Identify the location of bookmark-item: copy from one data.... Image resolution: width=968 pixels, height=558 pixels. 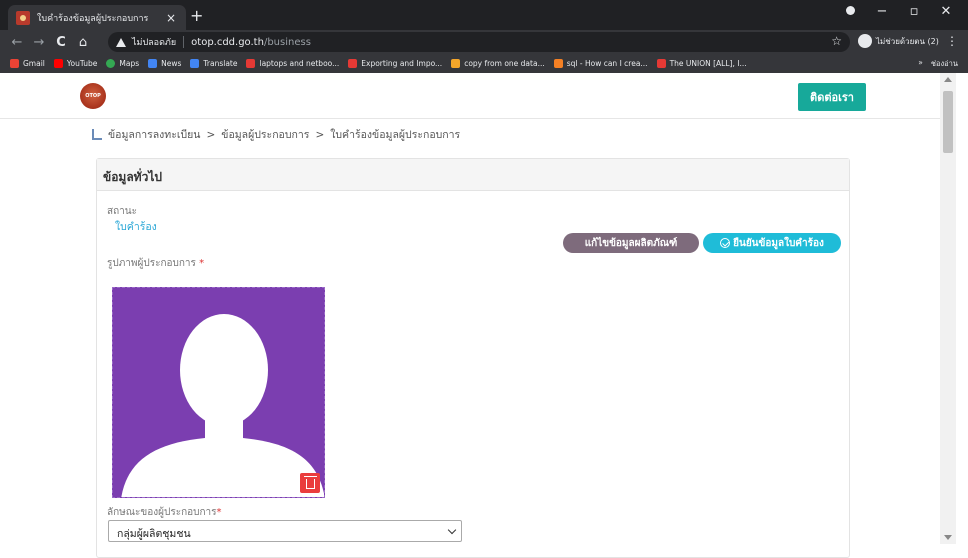
(498, 63).